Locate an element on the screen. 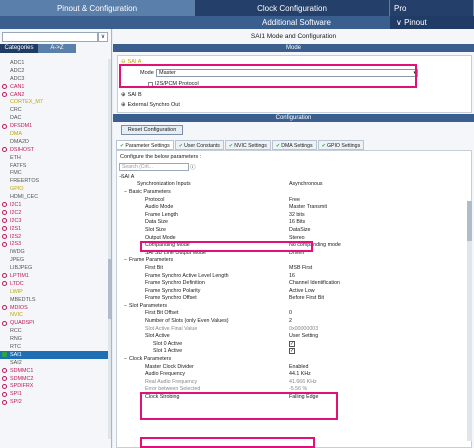 Image resolution: width=474 pixels, height=448 pixels. sidebar-item-lwip: LWIP is located at coordinates (55, 292).